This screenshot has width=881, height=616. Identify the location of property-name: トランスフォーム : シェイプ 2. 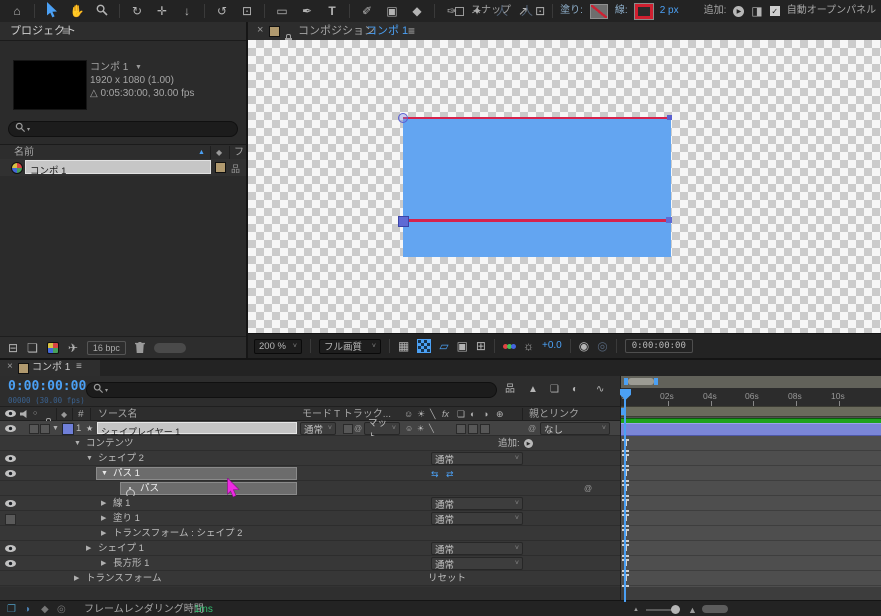
(177, 534).